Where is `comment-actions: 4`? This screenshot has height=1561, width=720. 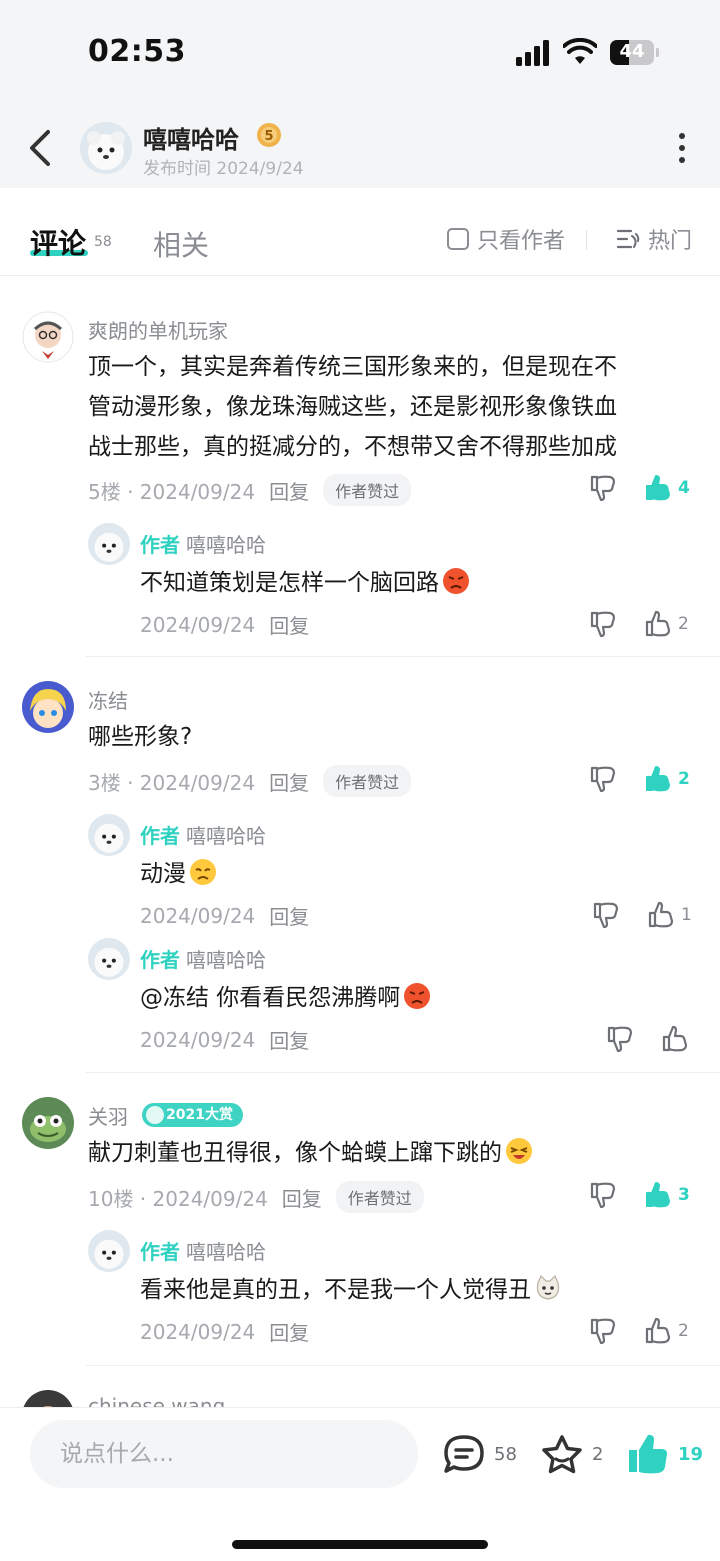 comment-actions: 4 is located at coordinates (643, 489).